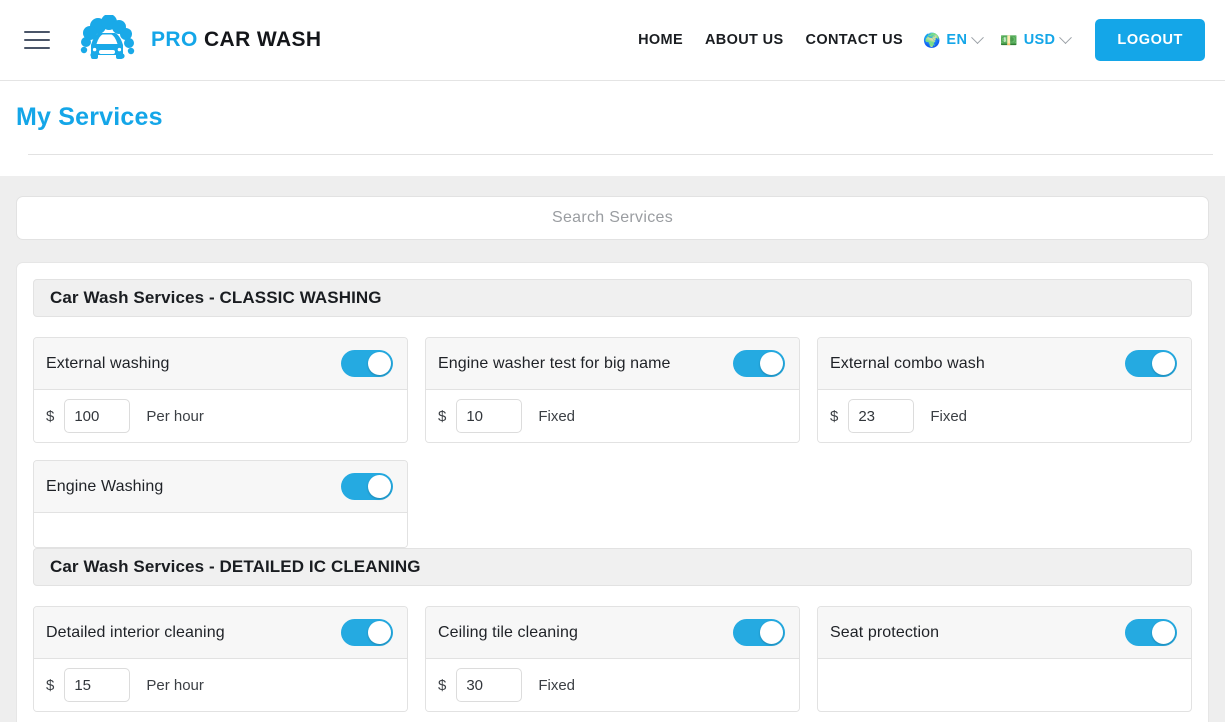 The width and height of the screenshot is (1225, 722). What do you see at coordinates (1039, 40) in the screenshot?
I see `currency-label: USD` at bounding box center [1039, 40].